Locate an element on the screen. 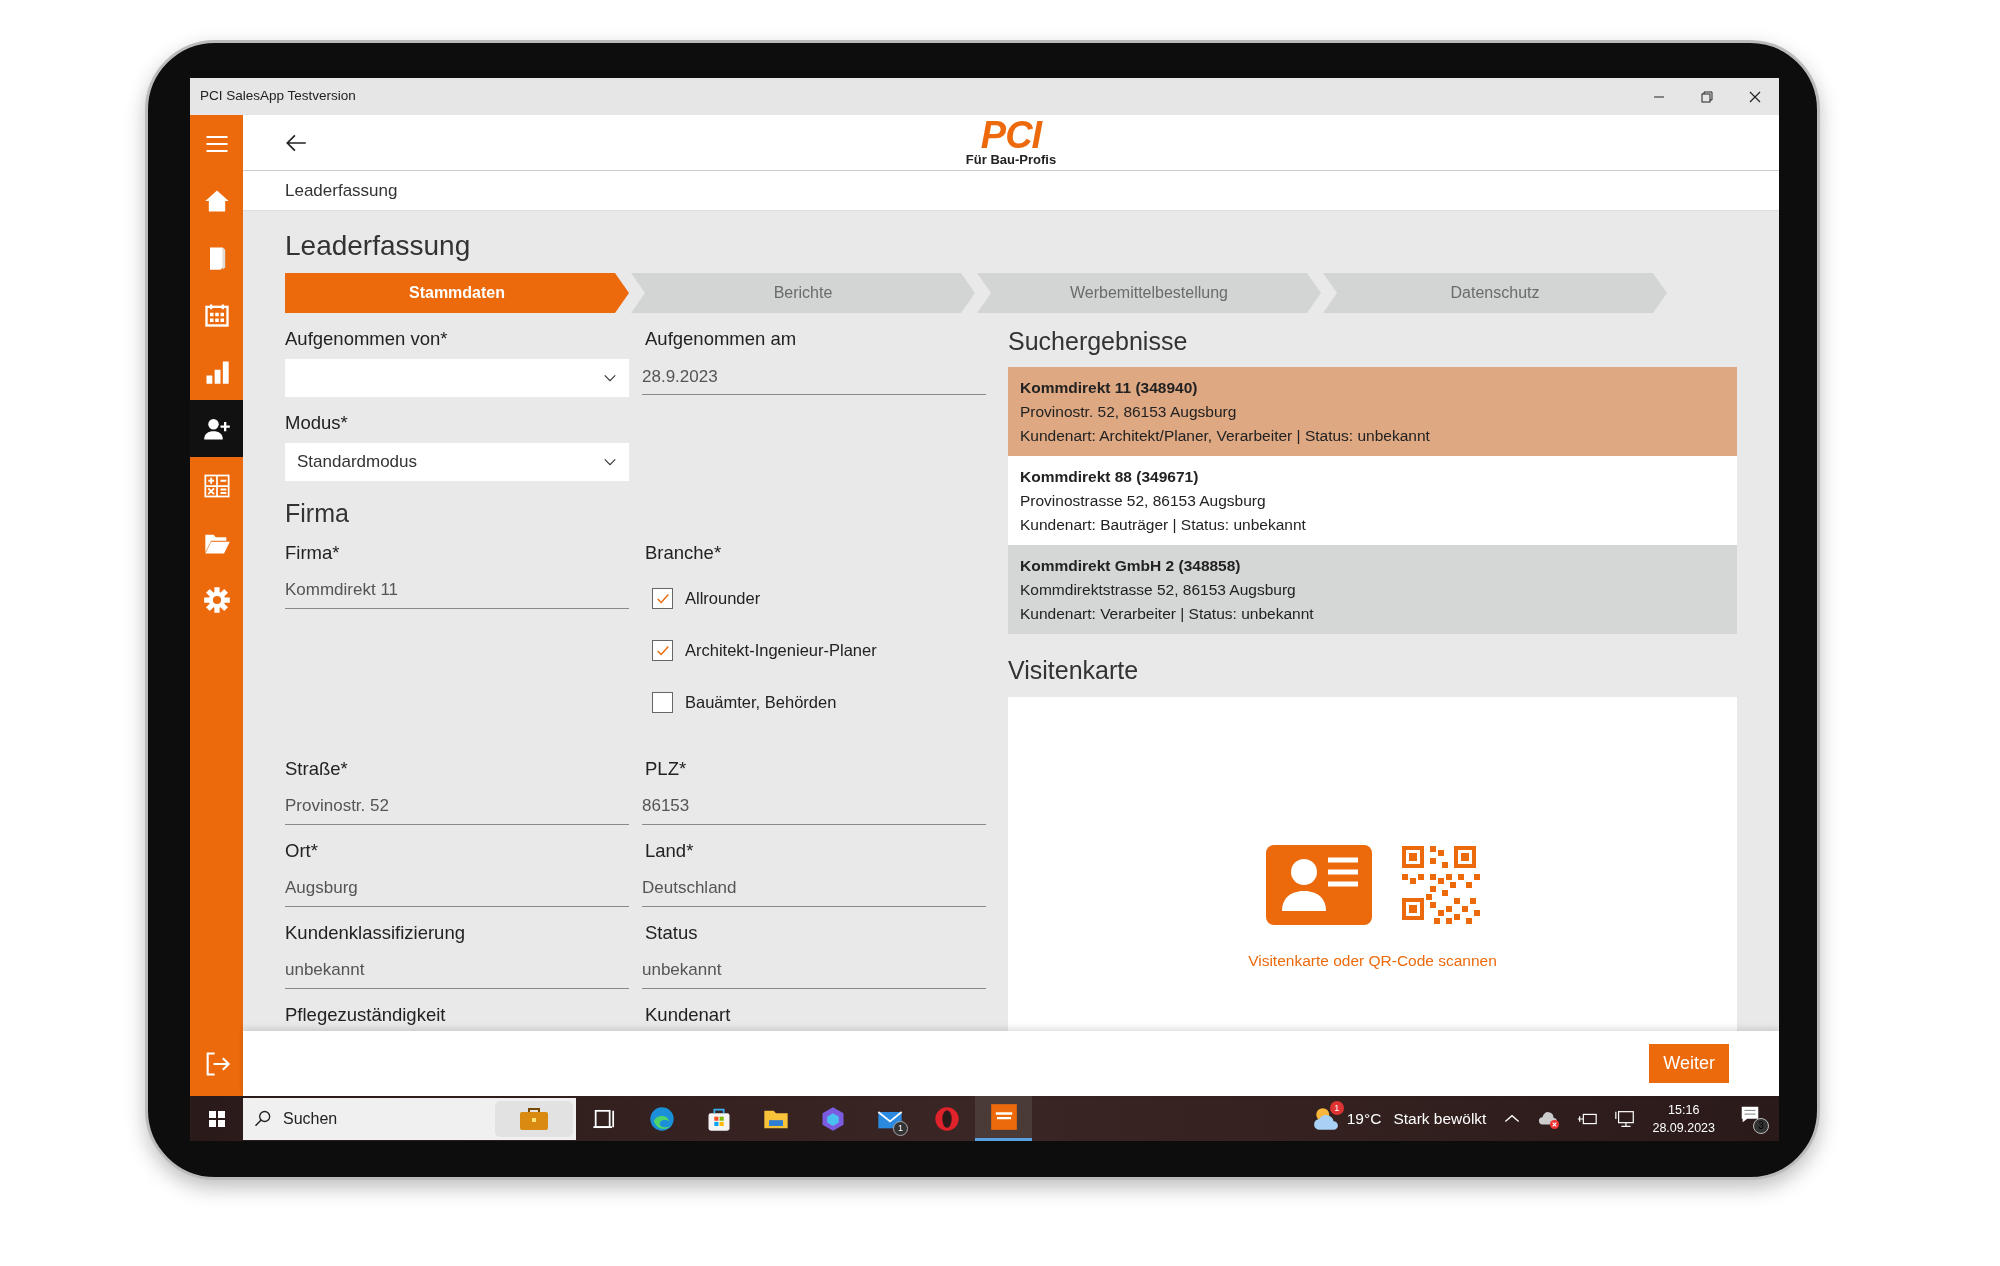 The height and width of the screenshot is (1266, 2000). clock-date: 28.09.2023 is located at coordinates (1683, 1128).